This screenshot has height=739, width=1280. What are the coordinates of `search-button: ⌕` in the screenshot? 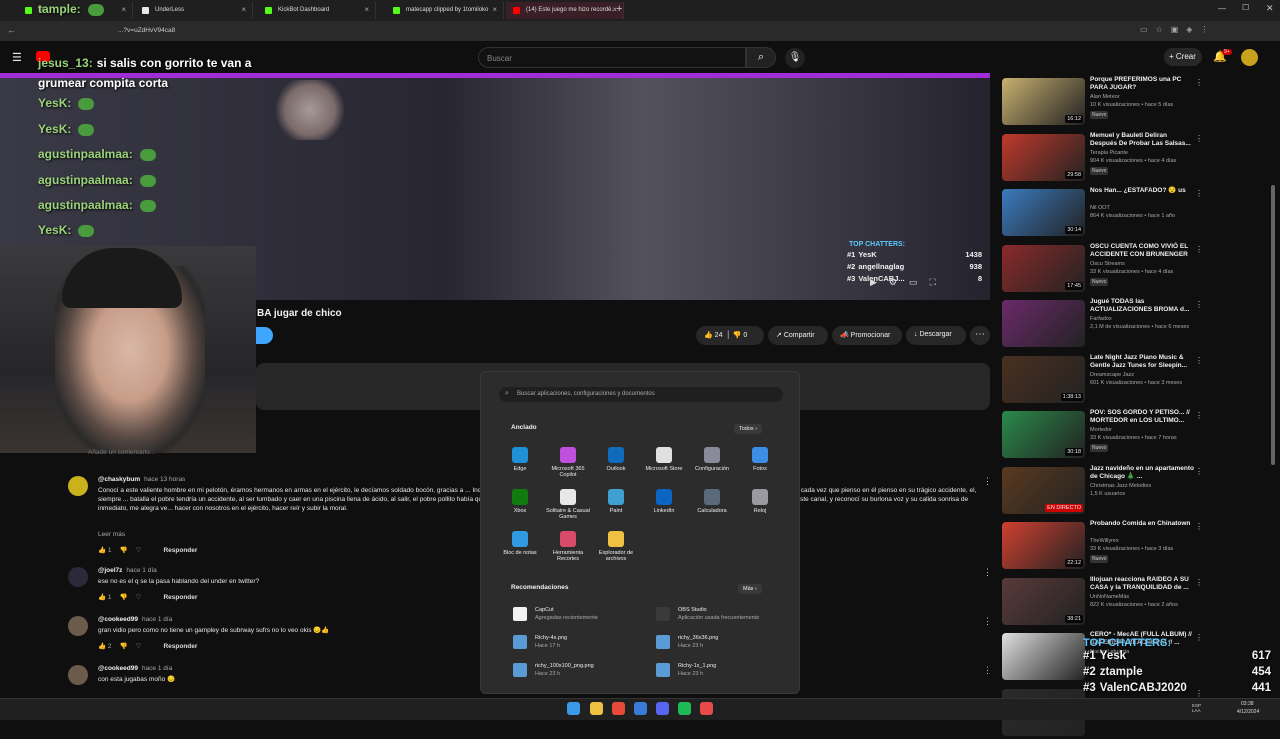 It's located at (761, 57).